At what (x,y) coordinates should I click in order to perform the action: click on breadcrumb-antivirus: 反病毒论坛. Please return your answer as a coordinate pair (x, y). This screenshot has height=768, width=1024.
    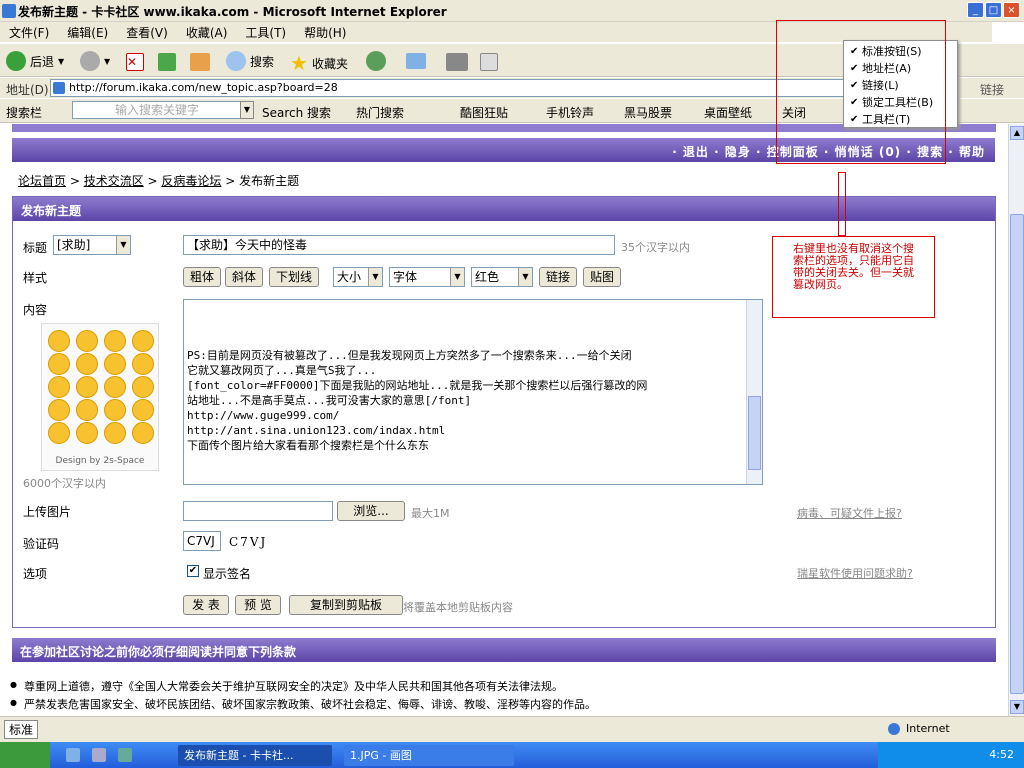
    Looking at the image, I should click on (191, 181).